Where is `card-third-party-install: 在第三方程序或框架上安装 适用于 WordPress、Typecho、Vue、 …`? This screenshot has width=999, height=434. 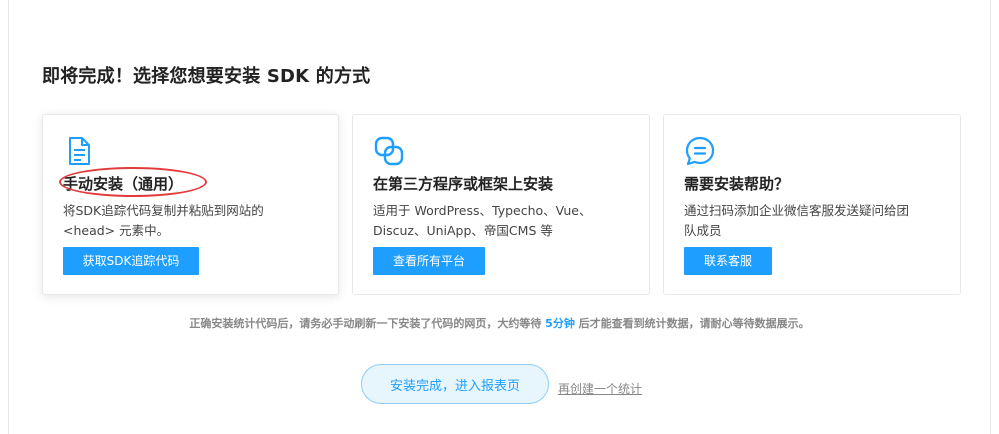 card-third-party-install: 在第三方程序或框架上安装 适用于 WordPress、Typecho、Vue、 … is located at coordinates (501, 204).